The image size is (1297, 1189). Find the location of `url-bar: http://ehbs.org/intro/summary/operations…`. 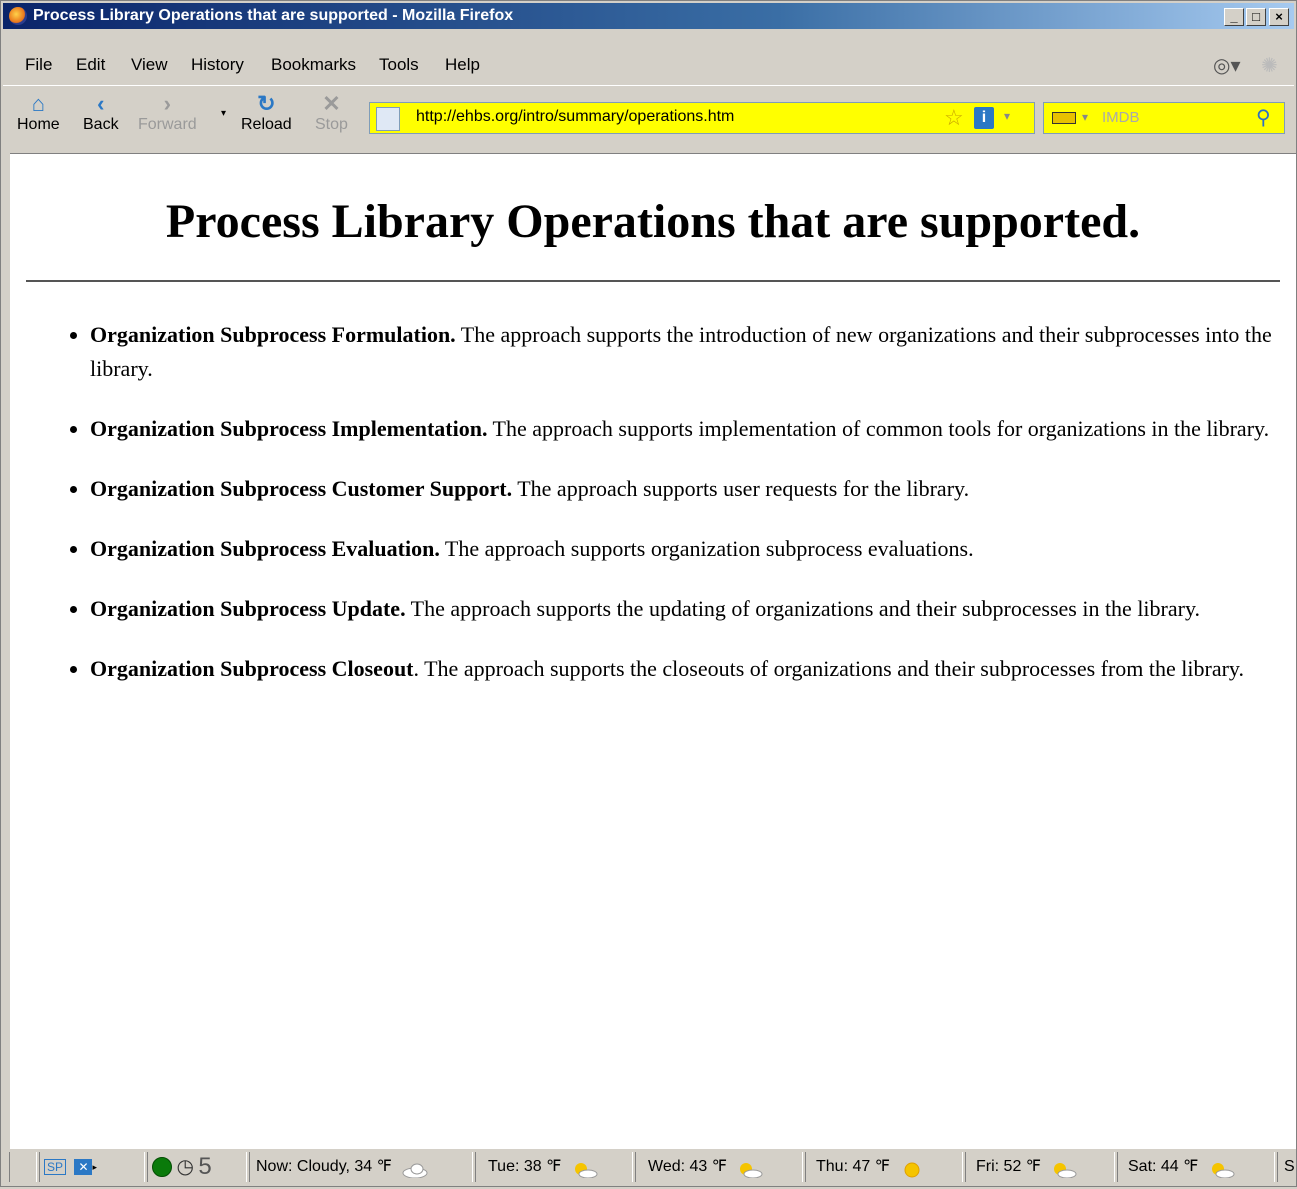

url-bar: http://ehbs.org/intro/summary/operations… is located at coordinates (702, 118).